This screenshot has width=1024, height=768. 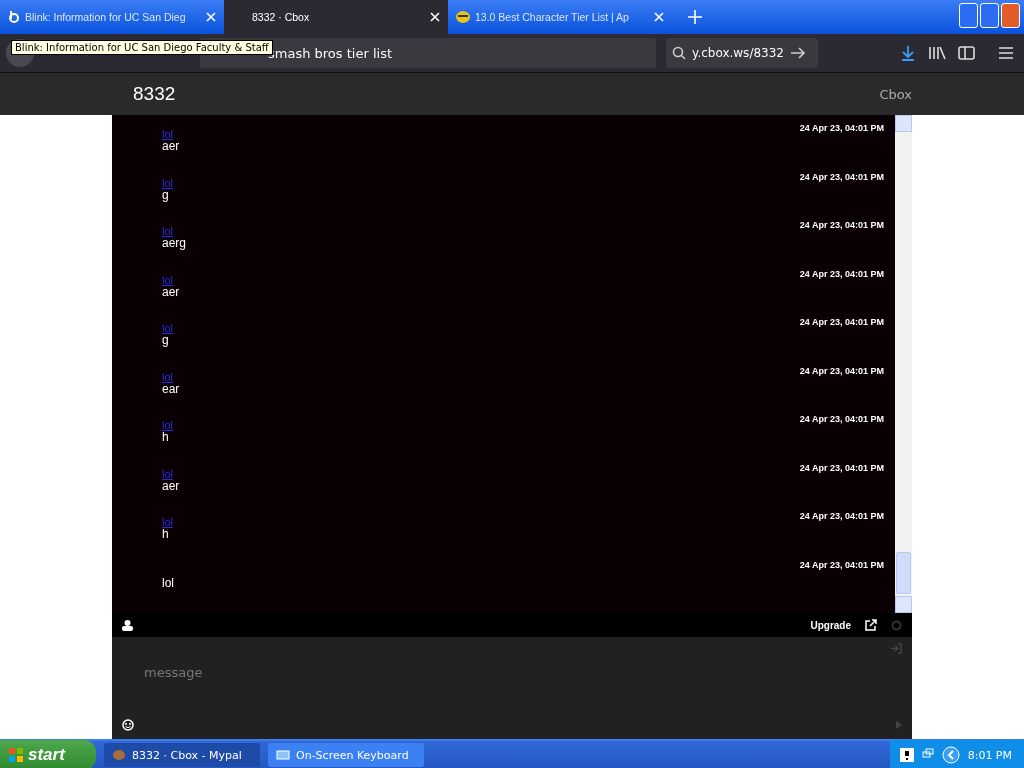 What do you see at coordinates (560, 17) in the screenshot?
I see `browser-tab: 13.0 Best Character Tier List | Ap` at bounding box center [560, 17].